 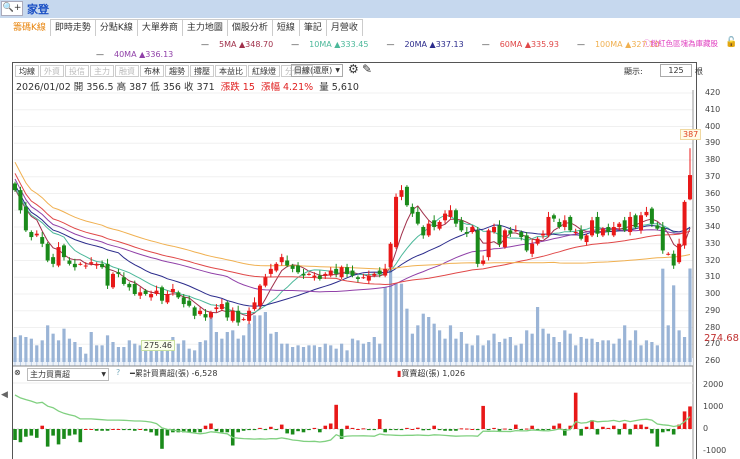 I want to click on close-indicator-icon: ⊗, so click(x=17, y=372).